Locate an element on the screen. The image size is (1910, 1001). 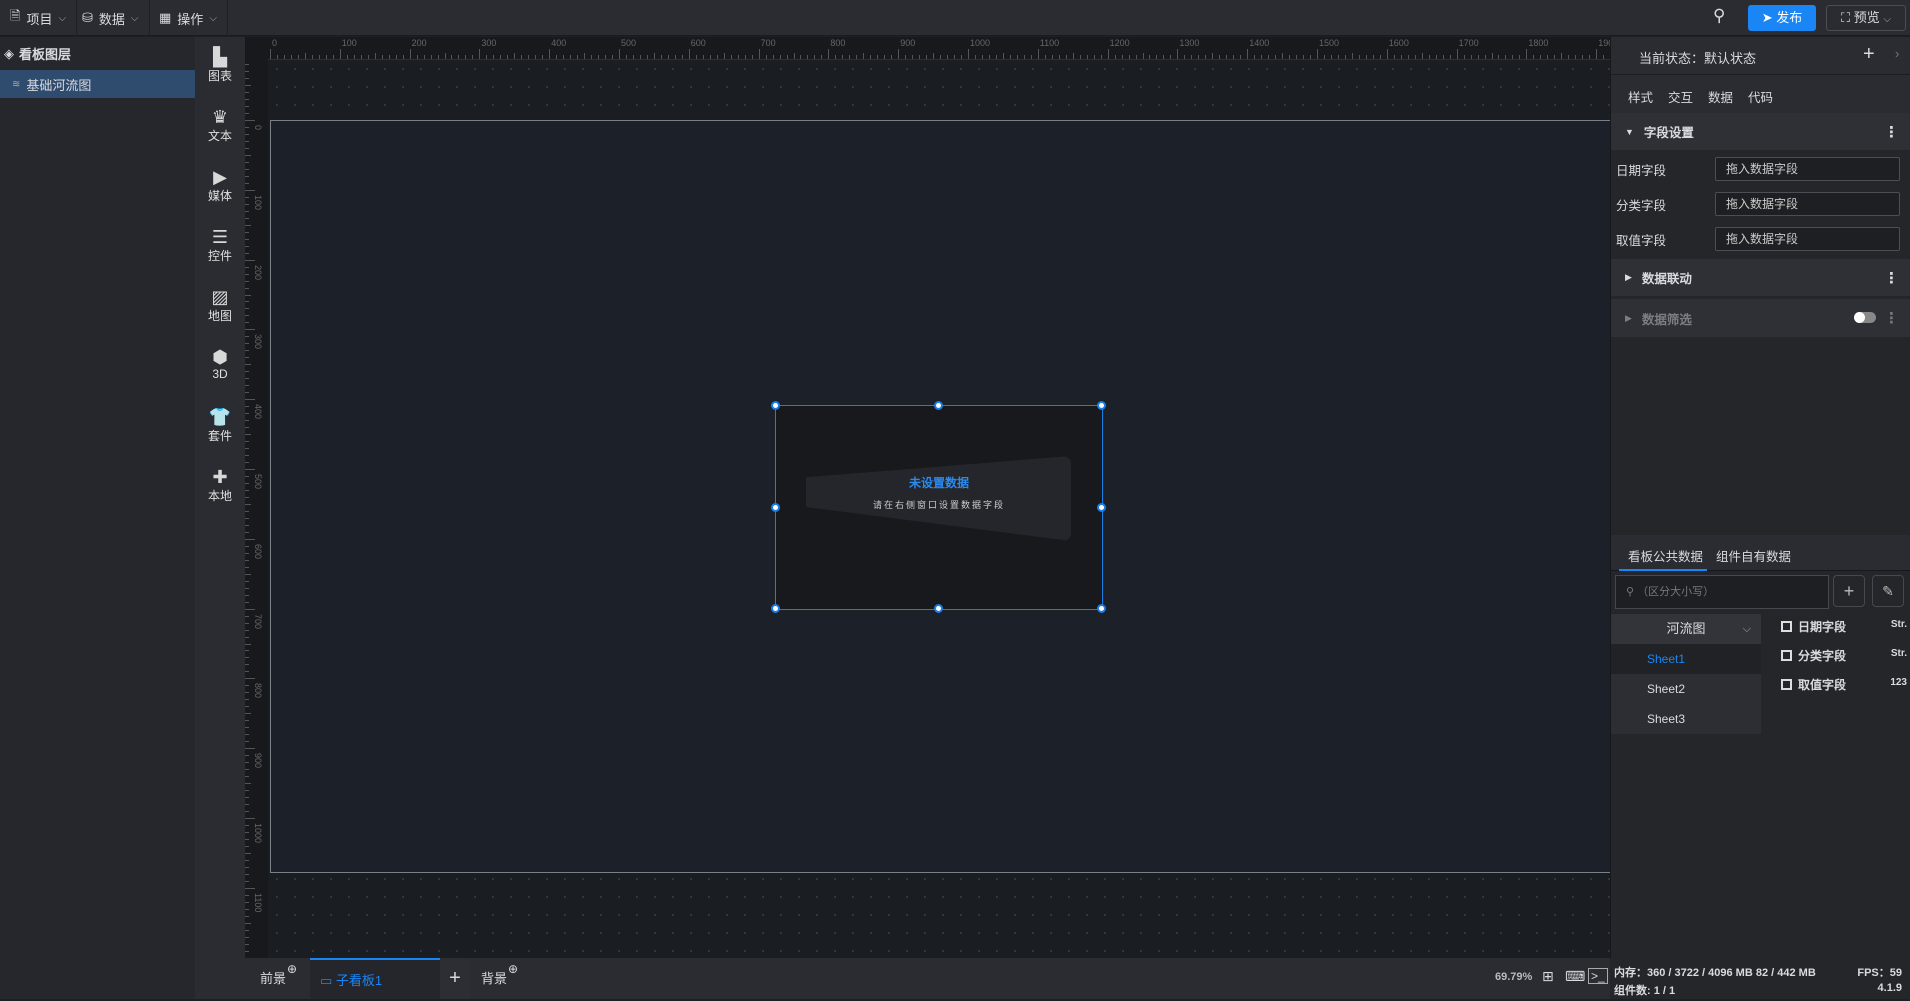
empty-title: 未设置数据 is located at coordinates (938, 483).